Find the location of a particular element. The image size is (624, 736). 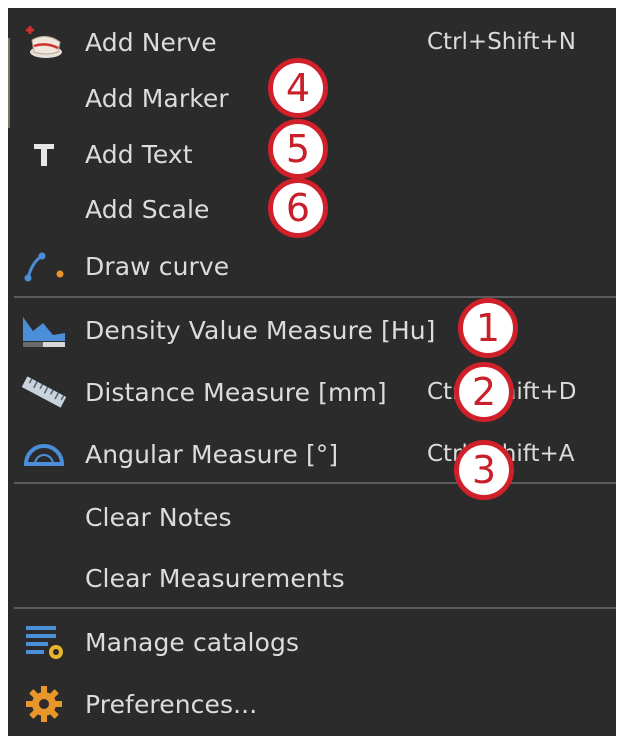

menu-item-distance-measure: Distance Measure [mm] Ctrl+Shift+D is located at coordinates (312, 392).